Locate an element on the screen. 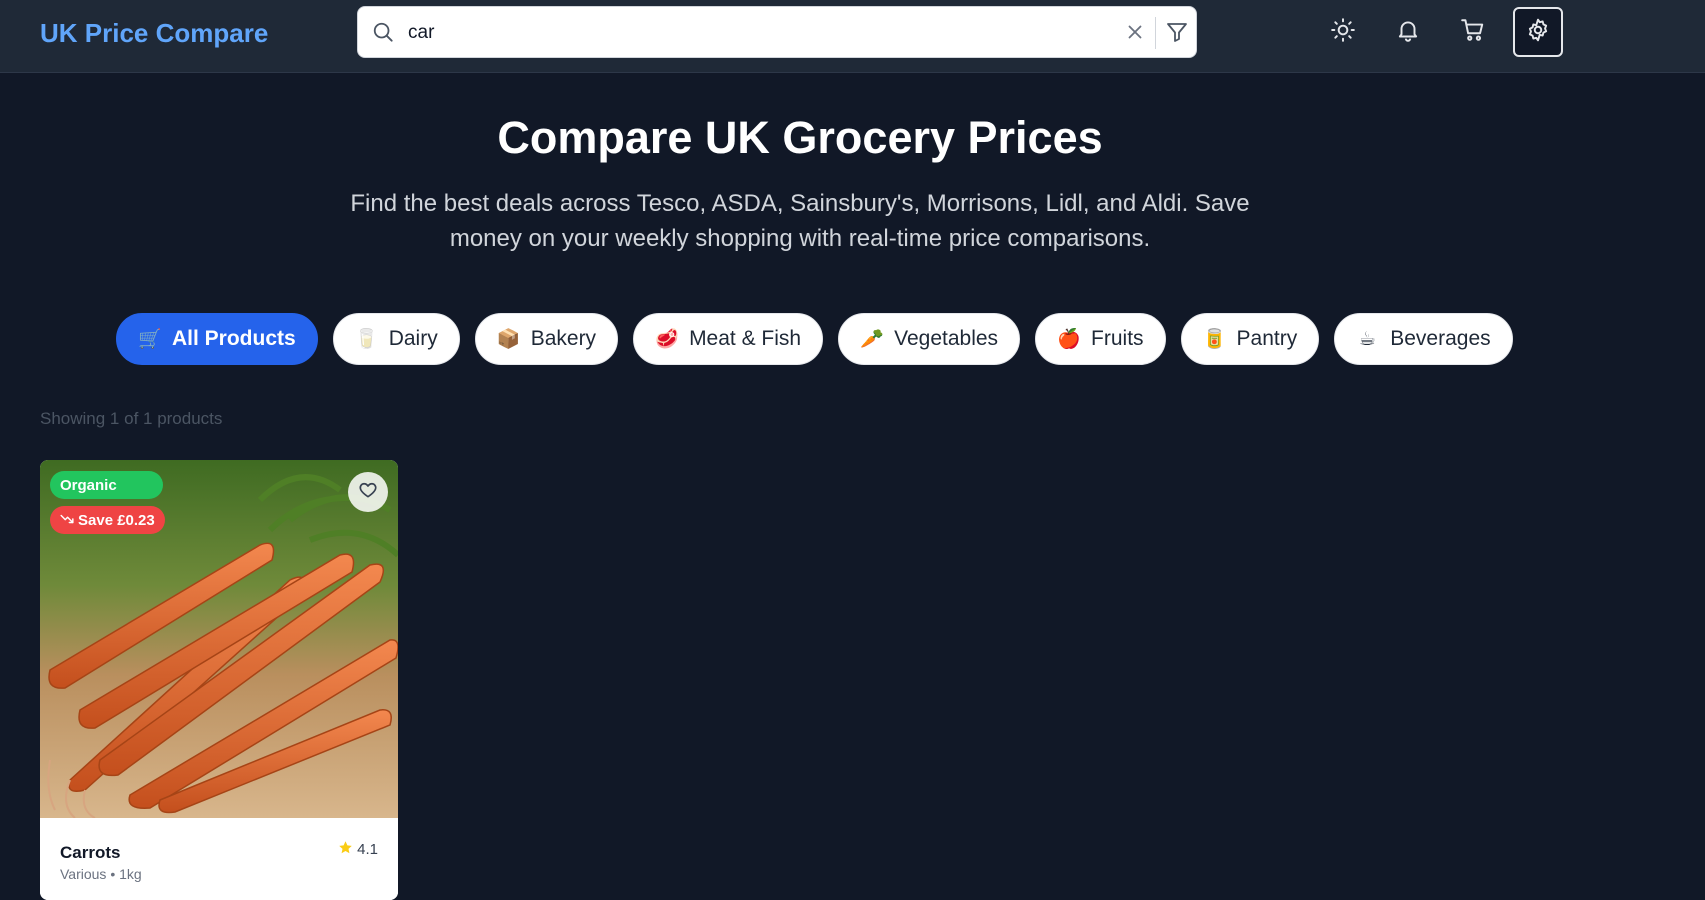 The width and height of the screenshot is (1705, 900). filter-icon is located at coordinates (1177, 35).